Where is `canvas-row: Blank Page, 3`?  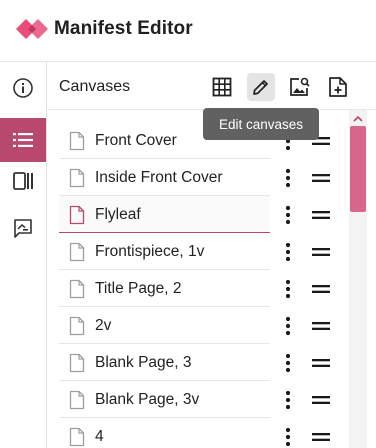 canvas-row: Blank Page, 3 is located at coordinates (196, 362).